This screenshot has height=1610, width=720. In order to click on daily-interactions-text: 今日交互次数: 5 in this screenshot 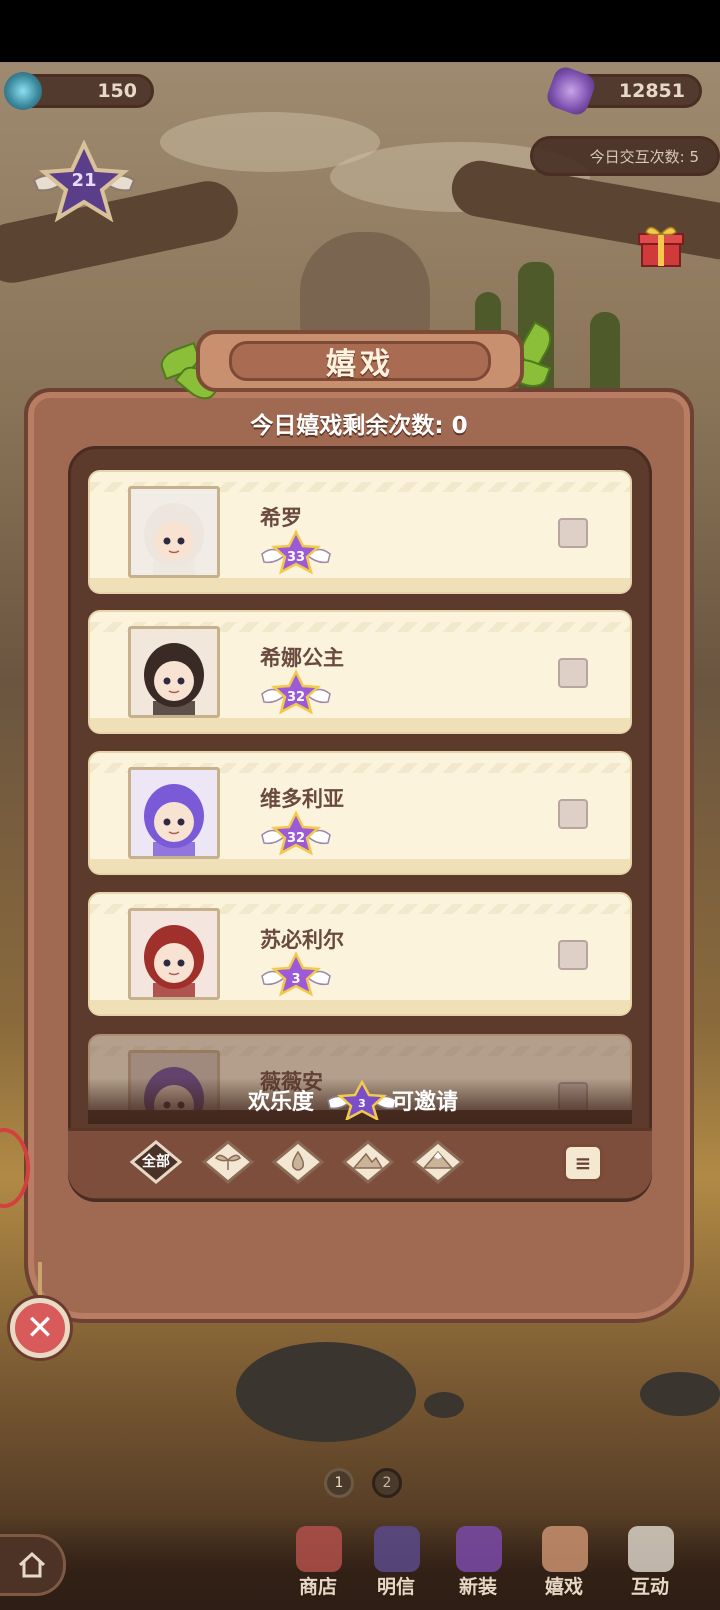, I will do `click(644, 156)`.